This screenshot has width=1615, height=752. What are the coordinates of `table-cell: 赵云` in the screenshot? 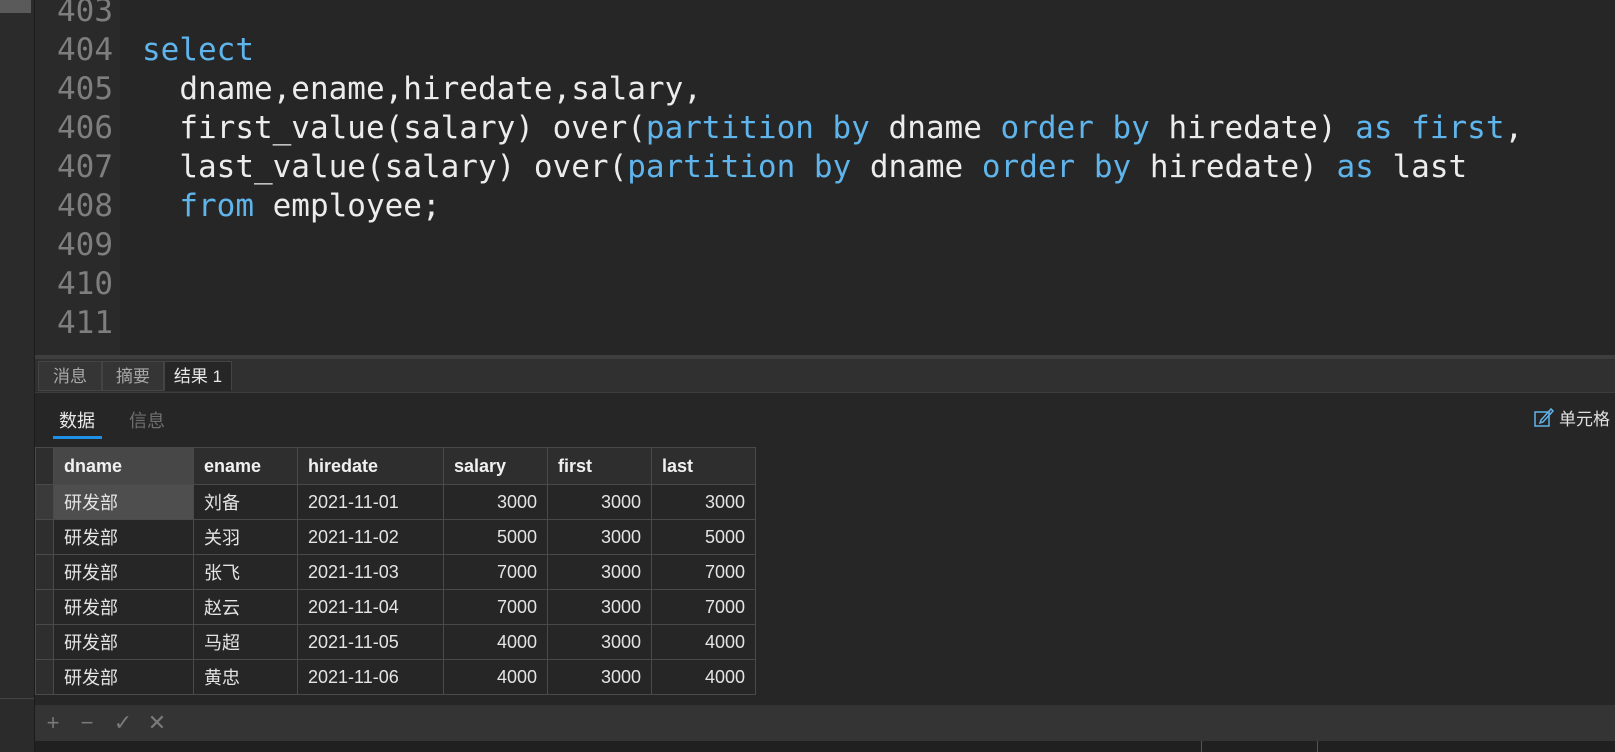 It's located at (245, 607).